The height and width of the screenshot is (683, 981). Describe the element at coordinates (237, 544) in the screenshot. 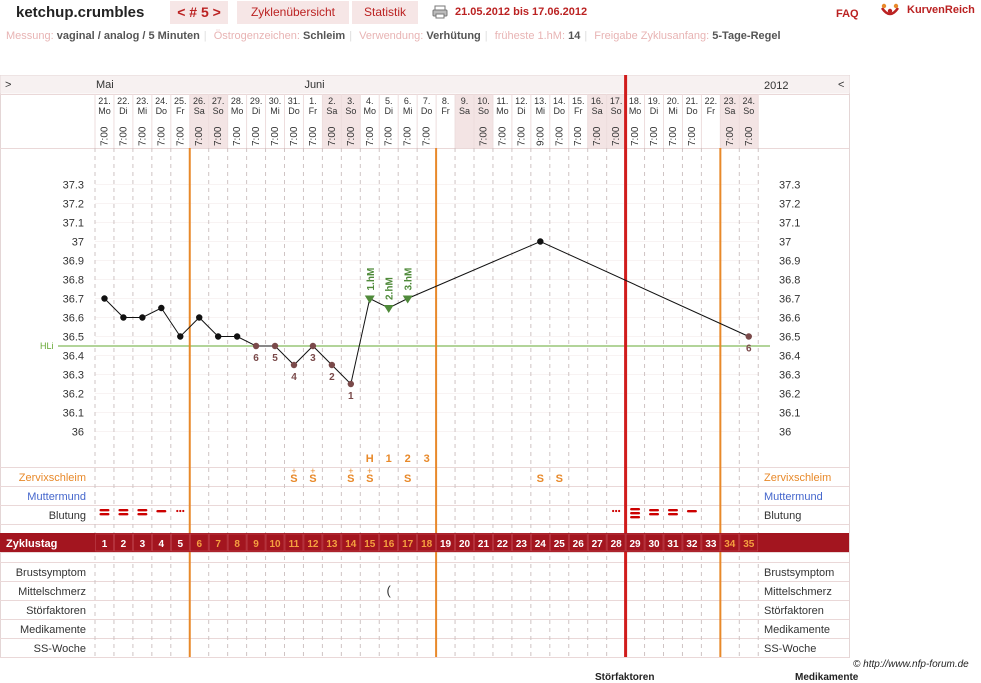

I see `cycle-day-number: 8` at that location.